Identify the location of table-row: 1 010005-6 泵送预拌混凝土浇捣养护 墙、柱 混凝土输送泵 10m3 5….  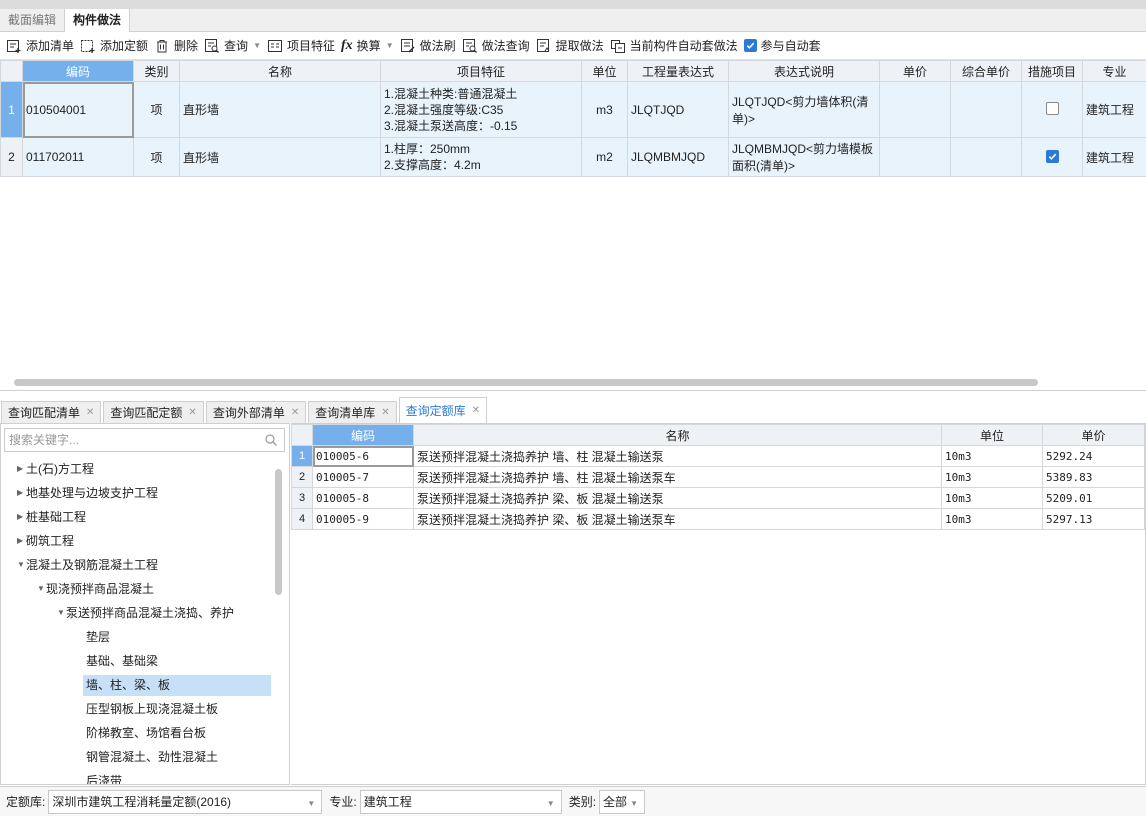
(718, 456).